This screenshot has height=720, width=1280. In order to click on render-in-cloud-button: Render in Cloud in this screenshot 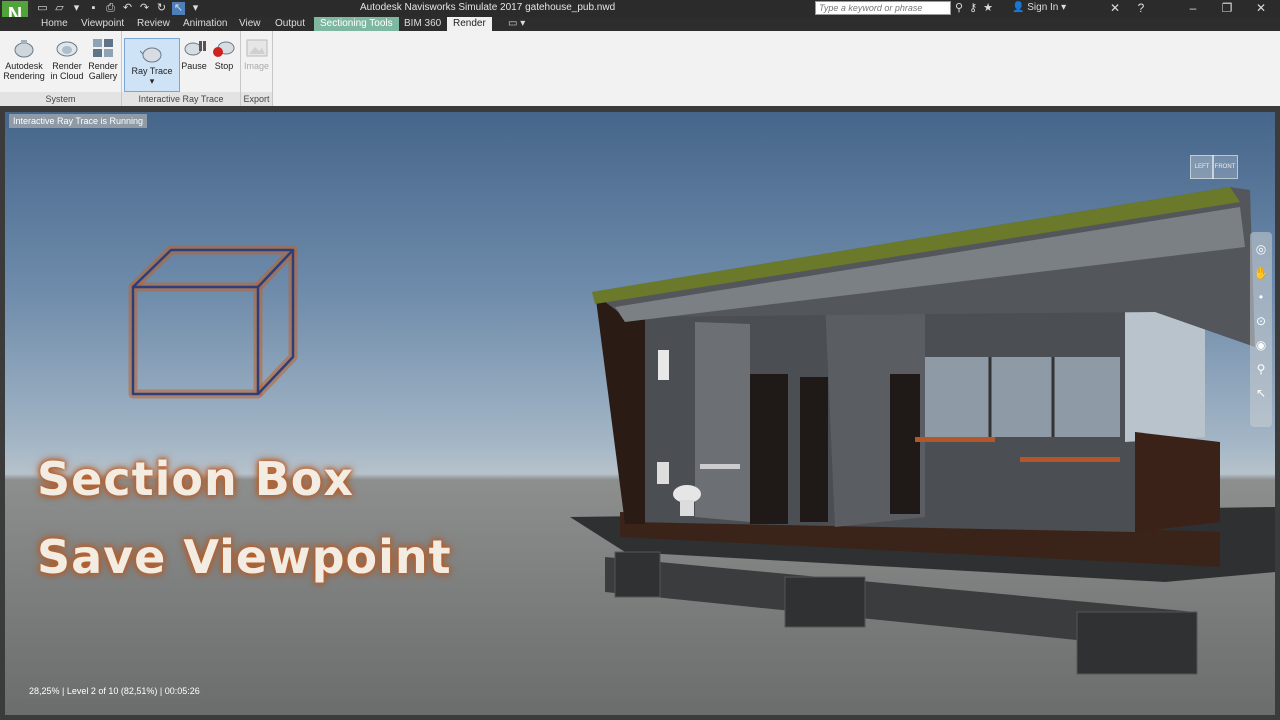, I will do `click(67, 57)`.